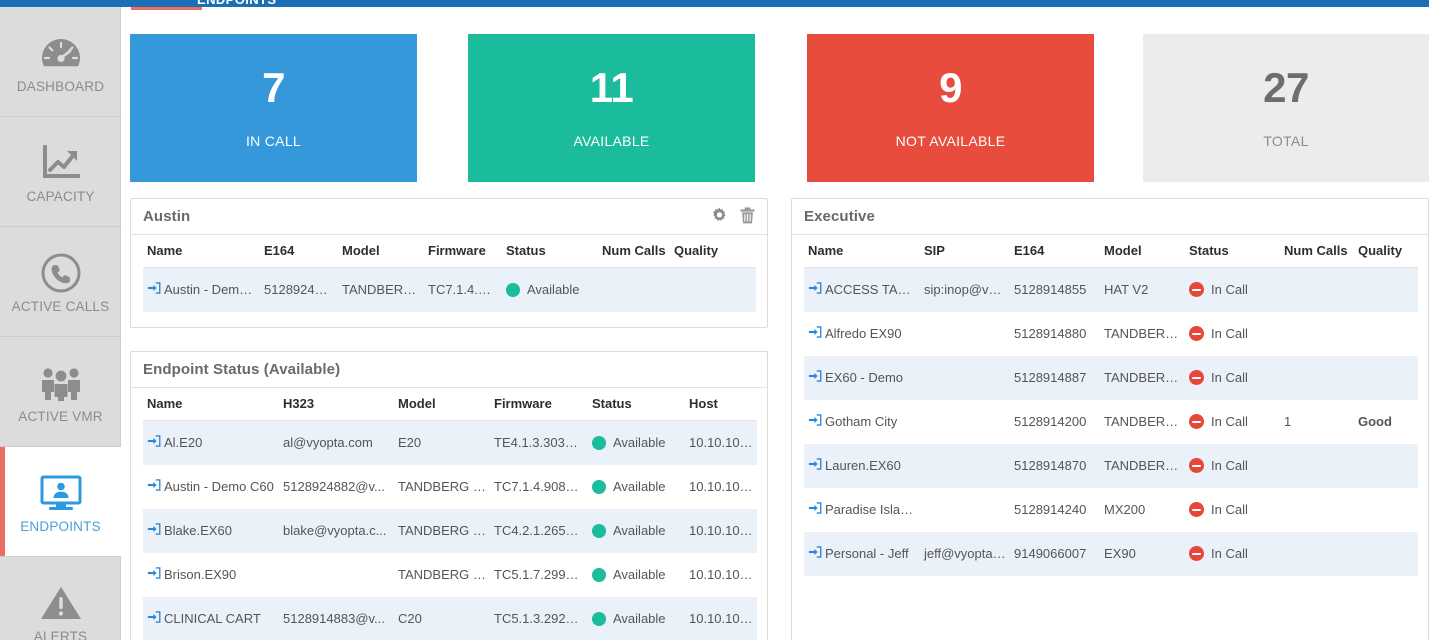 The image size is (1429, 640). What do you see at coordinates (611, 108) in the screenshot?
I see `kpi-tile-available: 11 AVAILABLE` at bounding box center [611, 108].